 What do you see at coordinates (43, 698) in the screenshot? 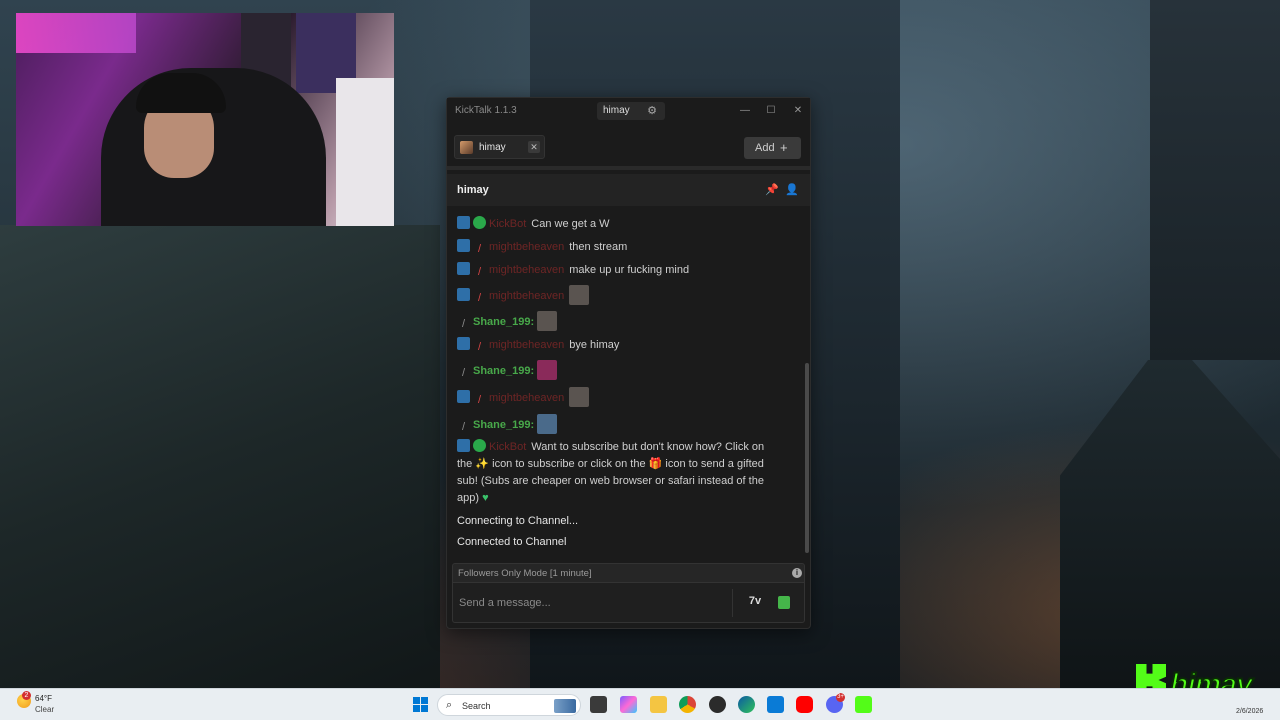
I see `weather-temp: 64°F` at bounding box center [43, 698].